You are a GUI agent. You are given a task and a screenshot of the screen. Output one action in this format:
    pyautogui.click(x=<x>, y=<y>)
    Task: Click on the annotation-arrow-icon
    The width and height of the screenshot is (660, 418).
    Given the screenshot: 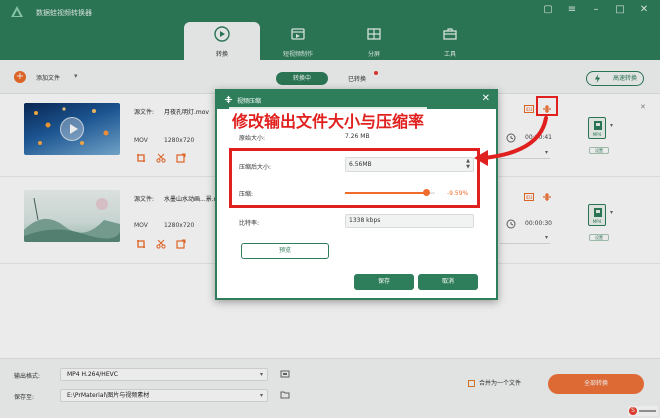 What is the action you would take?
    pyautogui.click(x=511, y=141)
    